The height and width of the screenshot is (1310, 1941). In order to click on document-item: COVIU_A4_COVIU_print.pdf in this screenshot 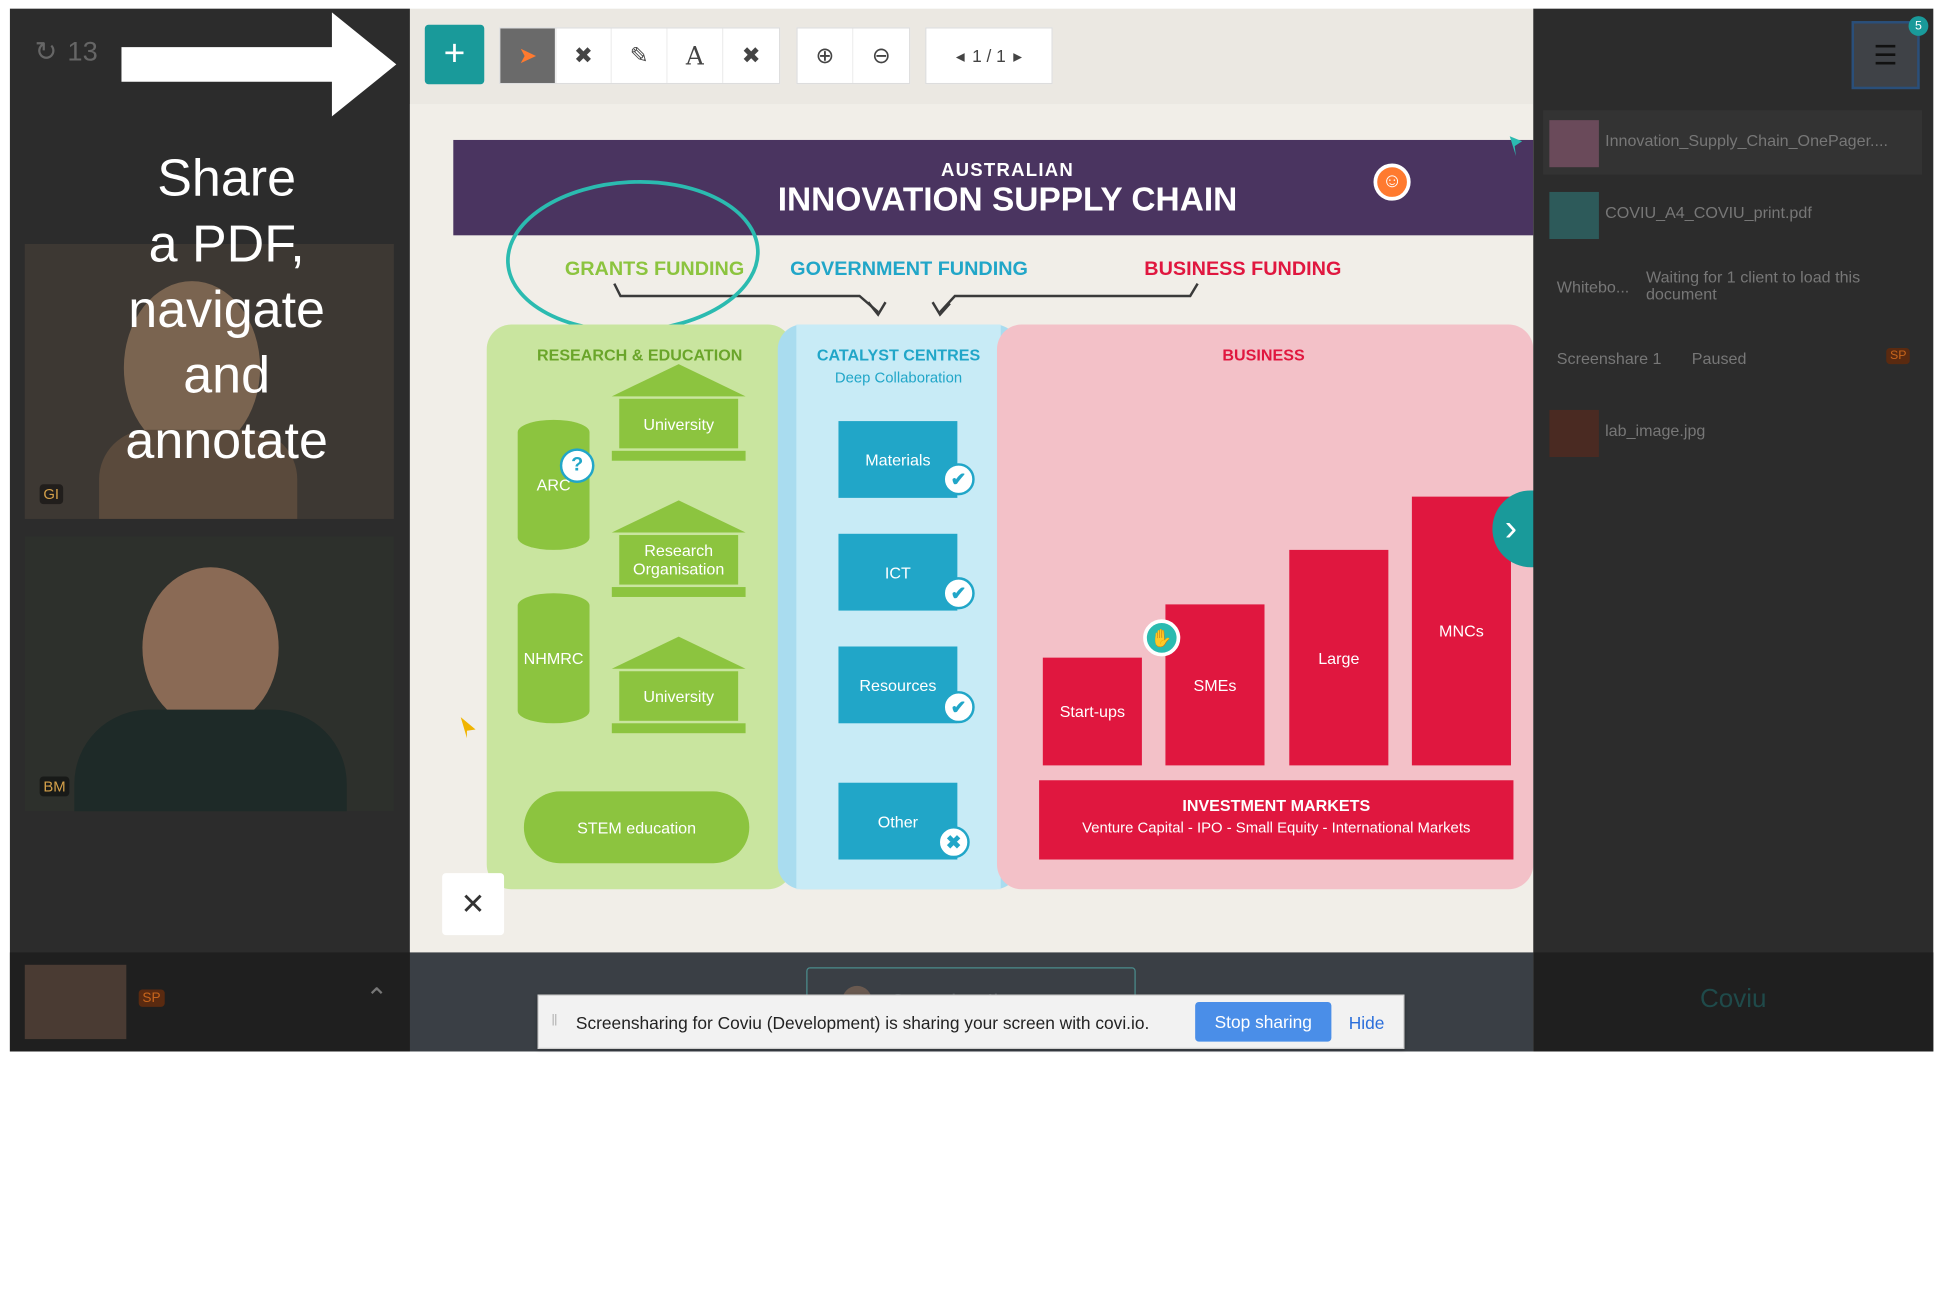, I will do `click(1732, 214)`.